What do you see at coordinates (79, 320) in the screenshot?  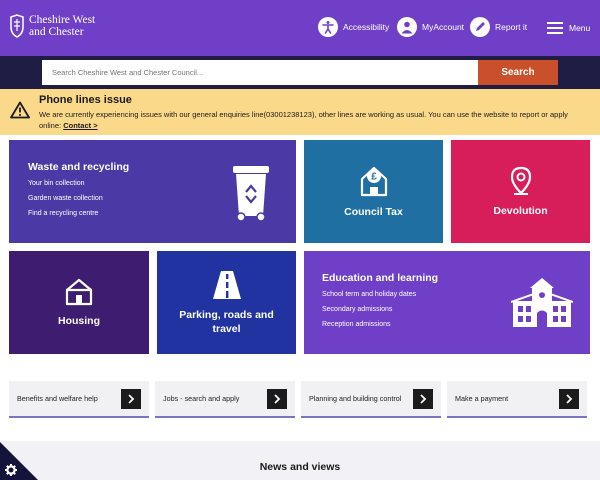 I see `tile-title: Housing` at bounding box center [79, 320].